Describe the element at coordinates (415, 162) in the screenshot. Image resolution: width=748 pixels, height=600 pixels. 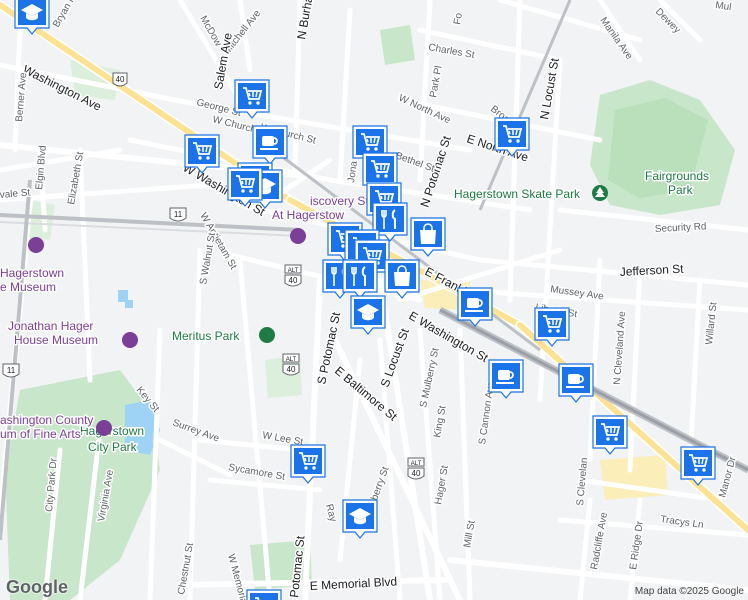
I see `label-bethel-st: Bethel St` at that location.